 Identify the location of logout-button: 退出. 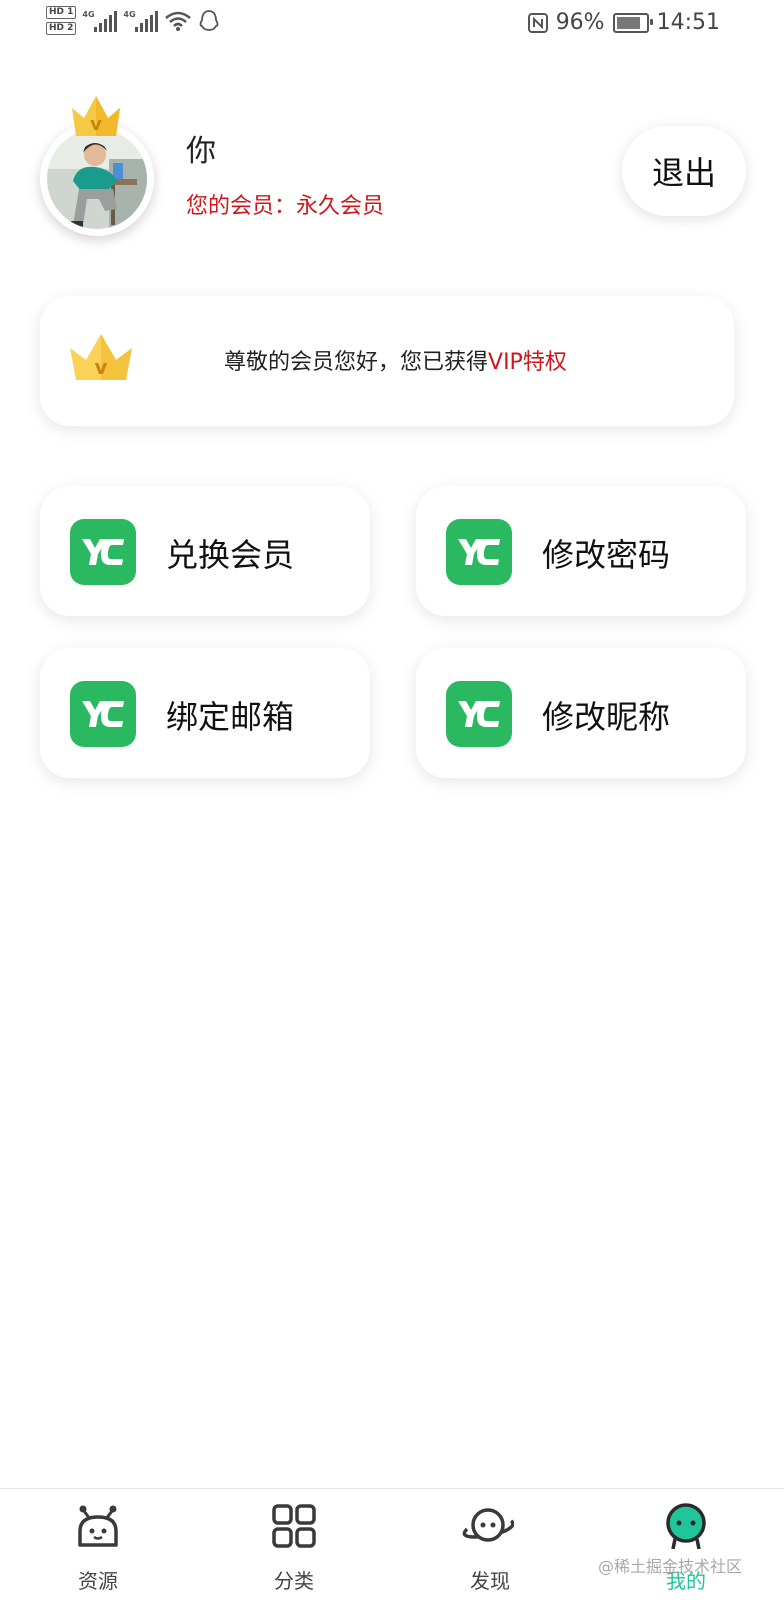
(684, 171).